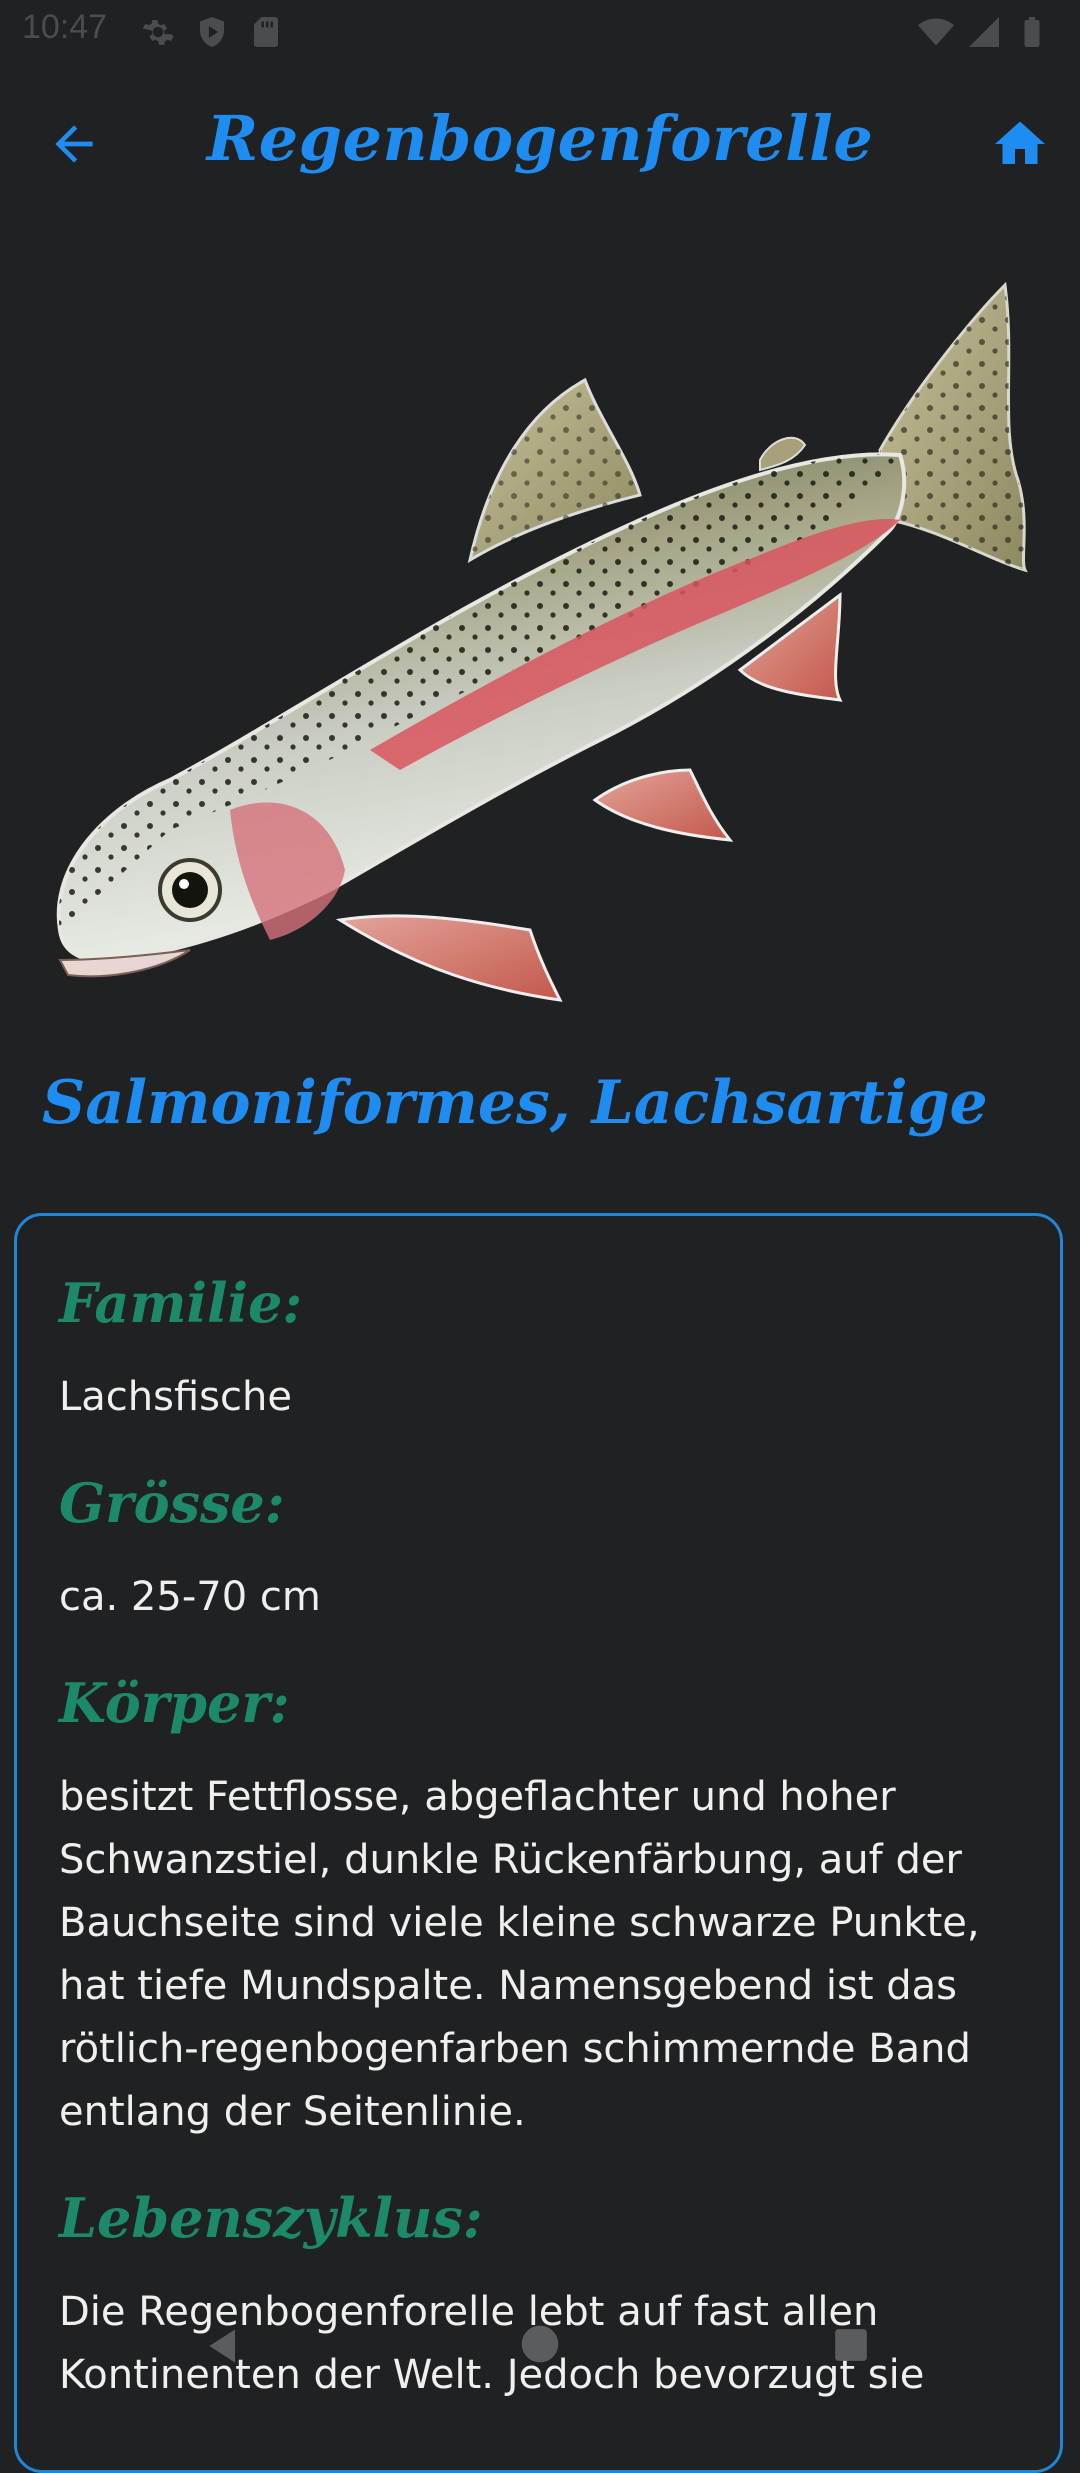 The width and height of the screenshot is (1080, 2473). Describe the element at coordinates (158, 32) in the screenshot. I see `settings-icon` at that location.